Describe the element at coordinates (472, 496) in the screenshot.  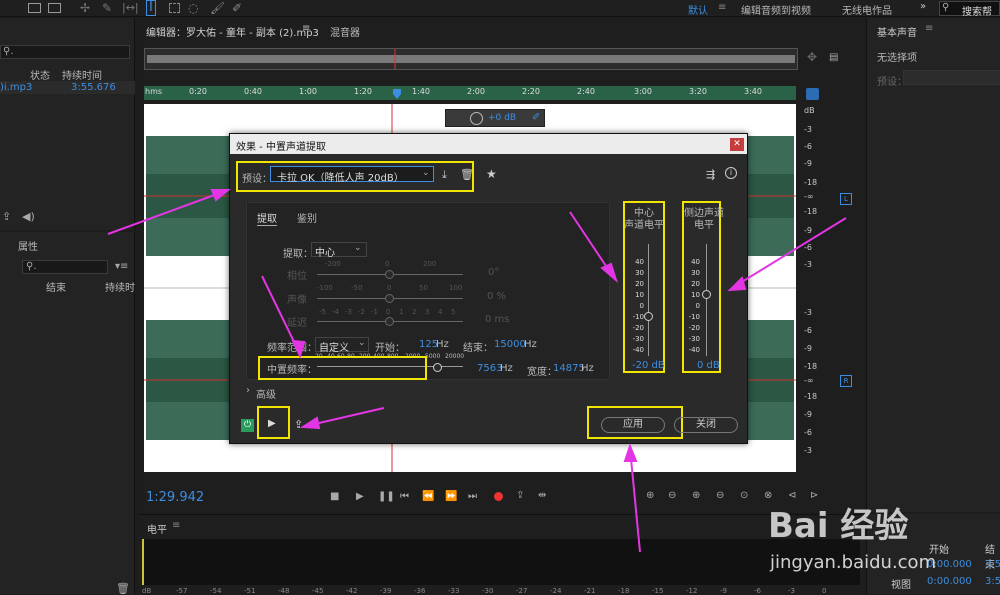
I see `go-end-button: ⏭` at that location.